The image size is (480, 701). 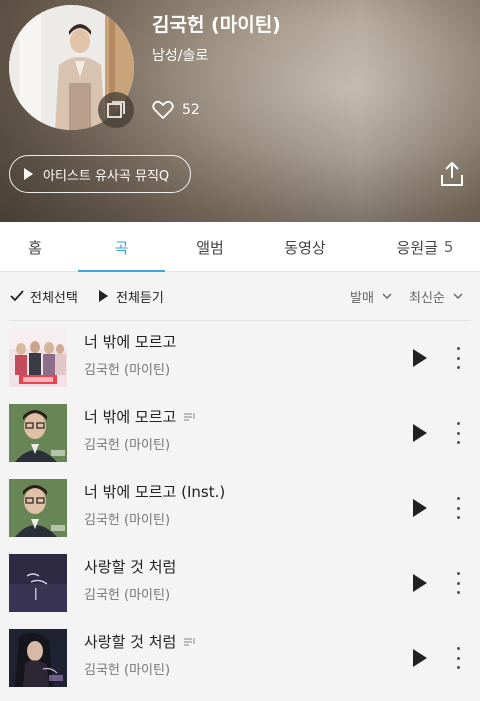 What do you see at coordinates (54, 298) in the screenshot?
I see `select-all-label: 전체선택` at bounding box center [54, 298].